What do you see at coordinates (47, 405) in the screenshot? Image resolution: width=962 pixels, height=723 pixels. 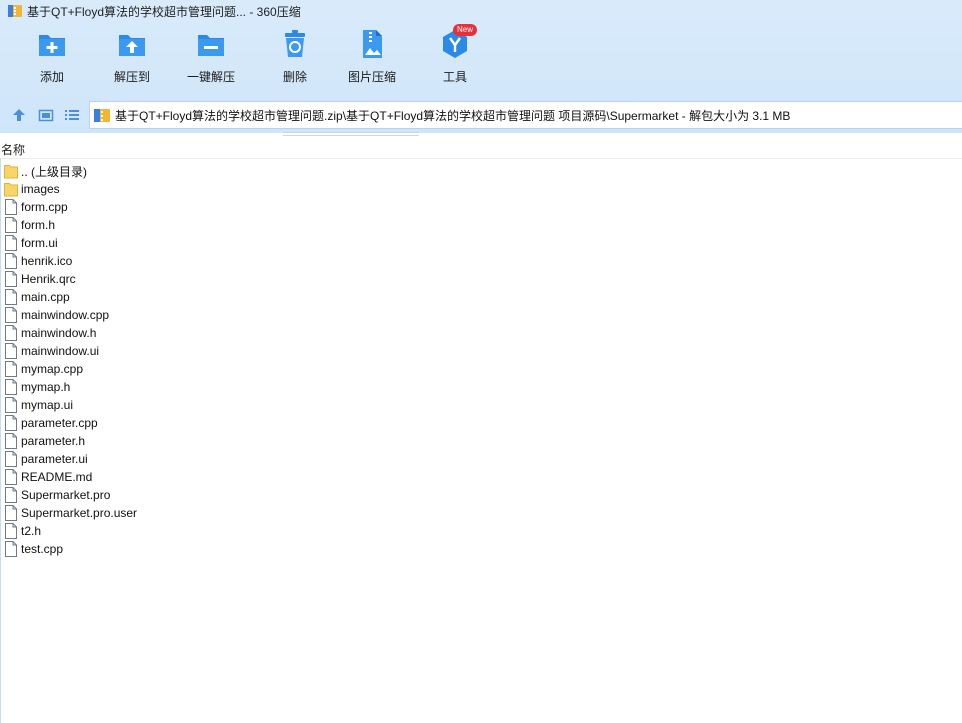 I see `file-name: mymap.ui` at bounding box center [47, 405].